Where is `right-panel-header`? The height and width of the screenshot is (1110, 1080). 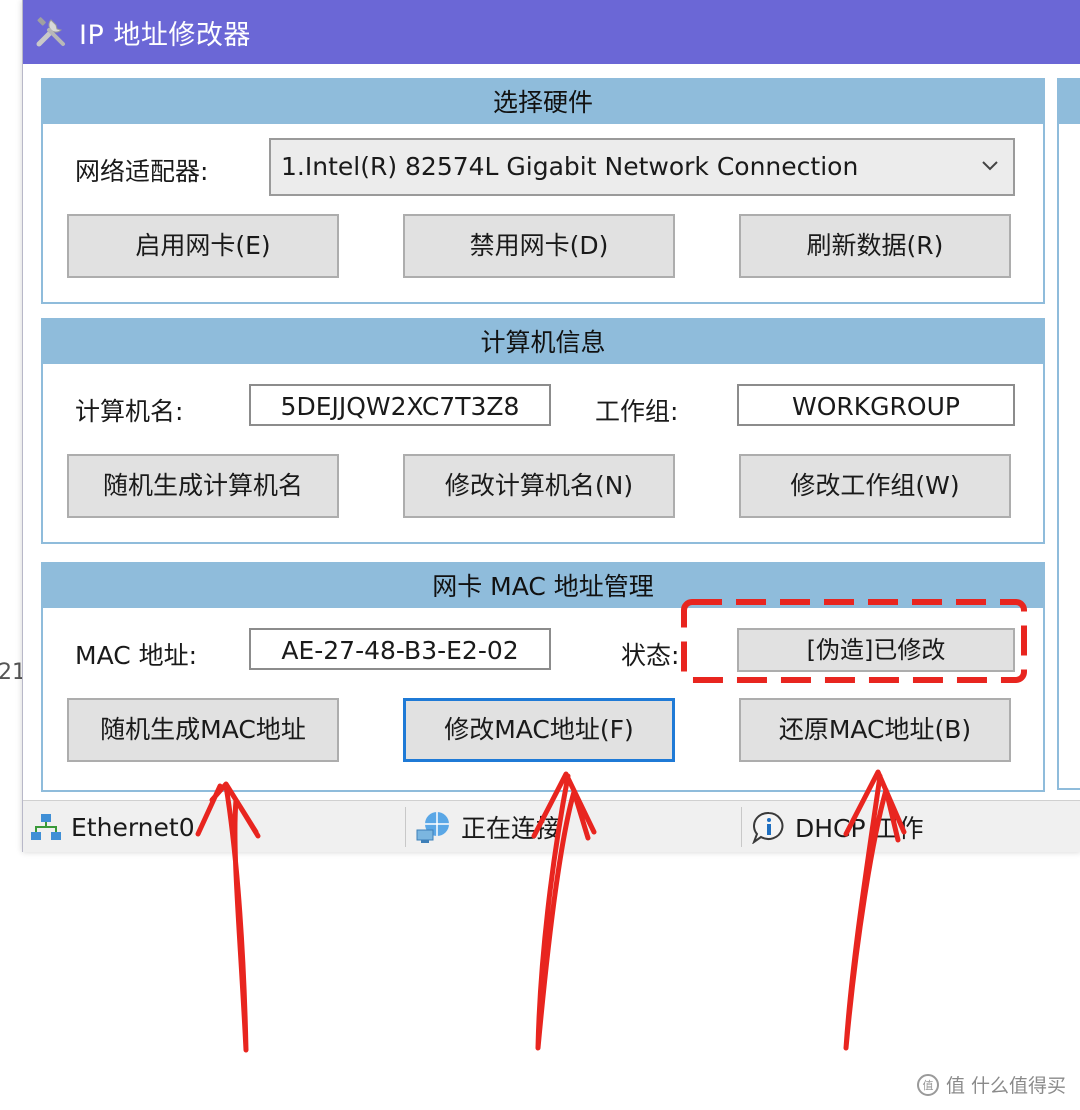 right-panel-header is located at coordinates (1069, 102).